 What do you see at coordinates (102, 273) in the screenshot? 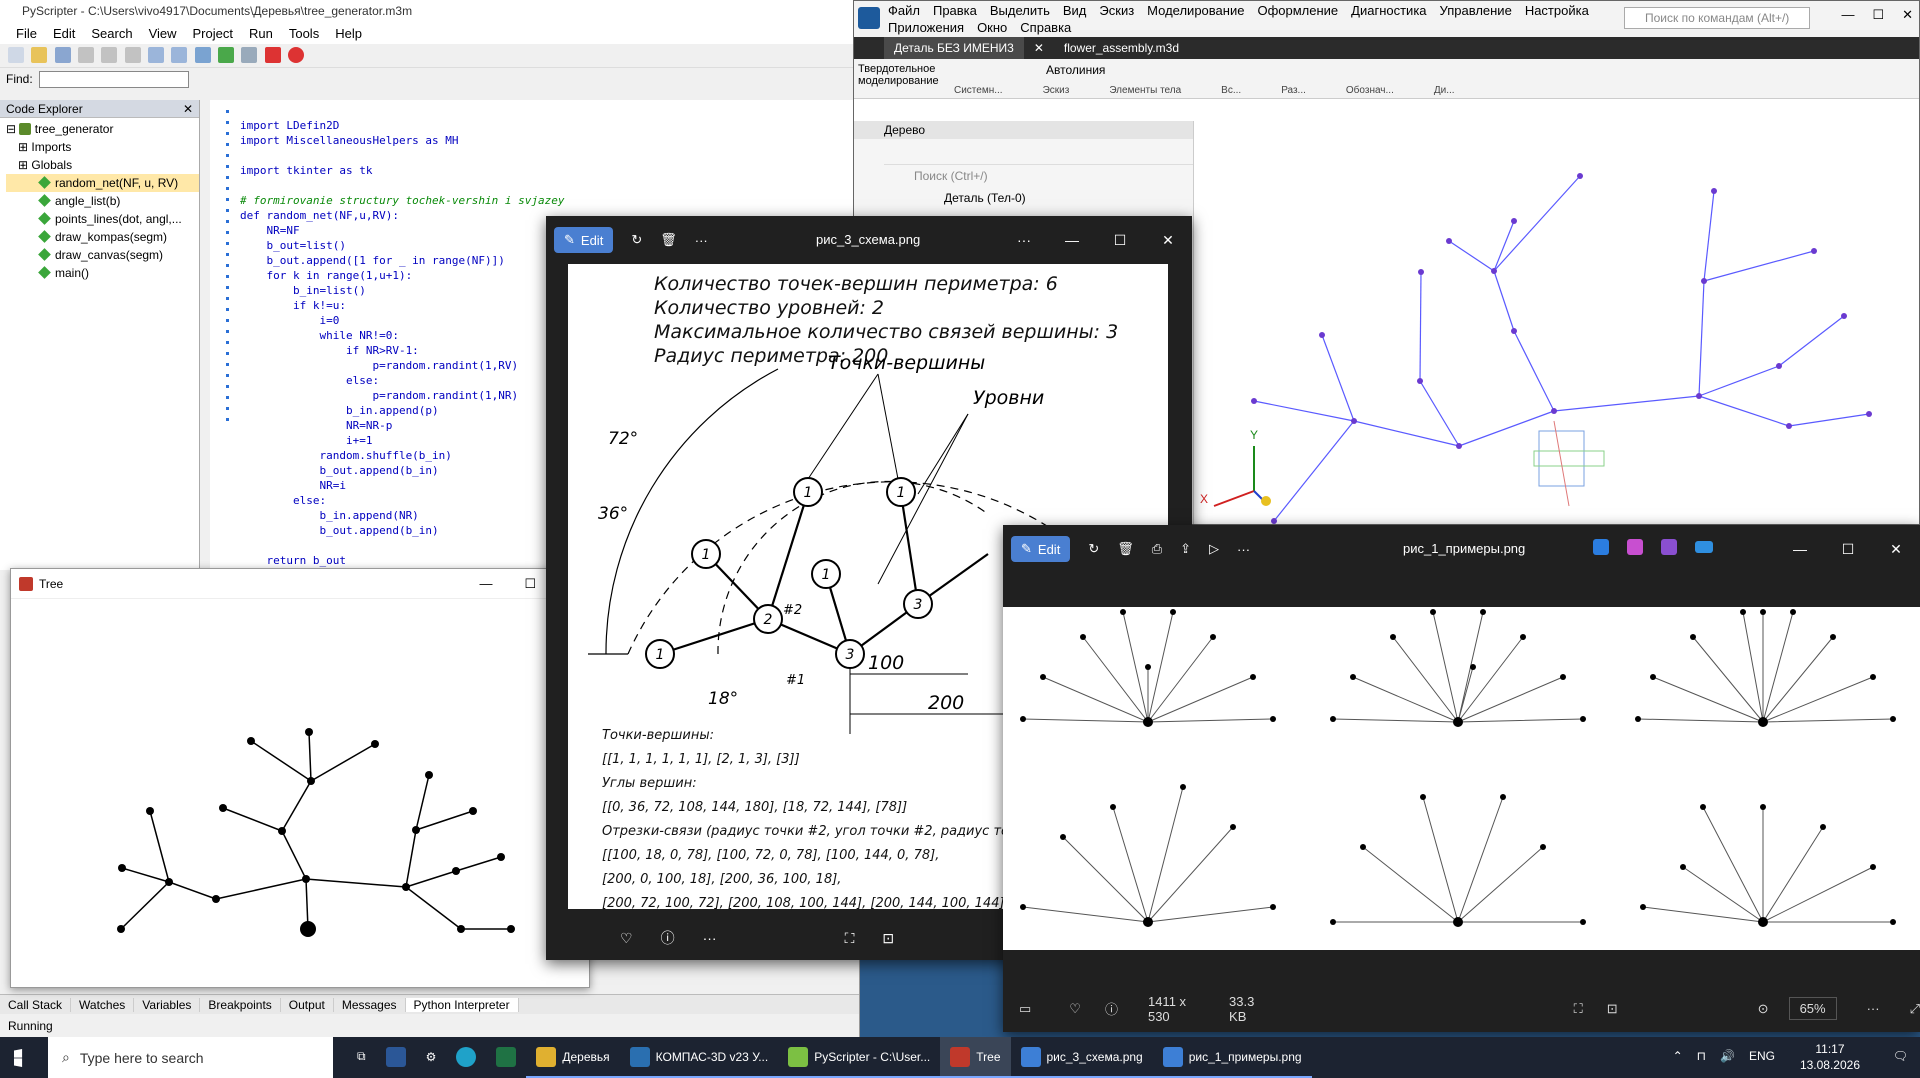
I see `tree-item-main: main()` at bounding box center [102, 273].